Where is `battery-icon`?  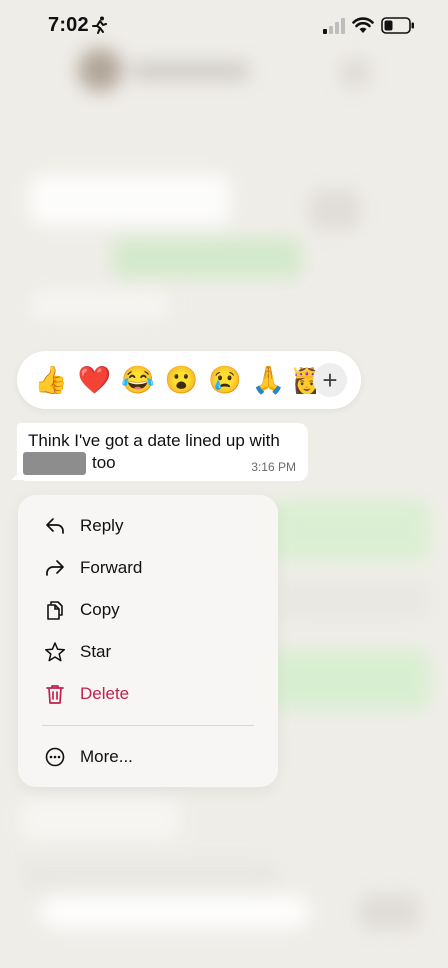 battery-icon is located at coordinates (397, 25).